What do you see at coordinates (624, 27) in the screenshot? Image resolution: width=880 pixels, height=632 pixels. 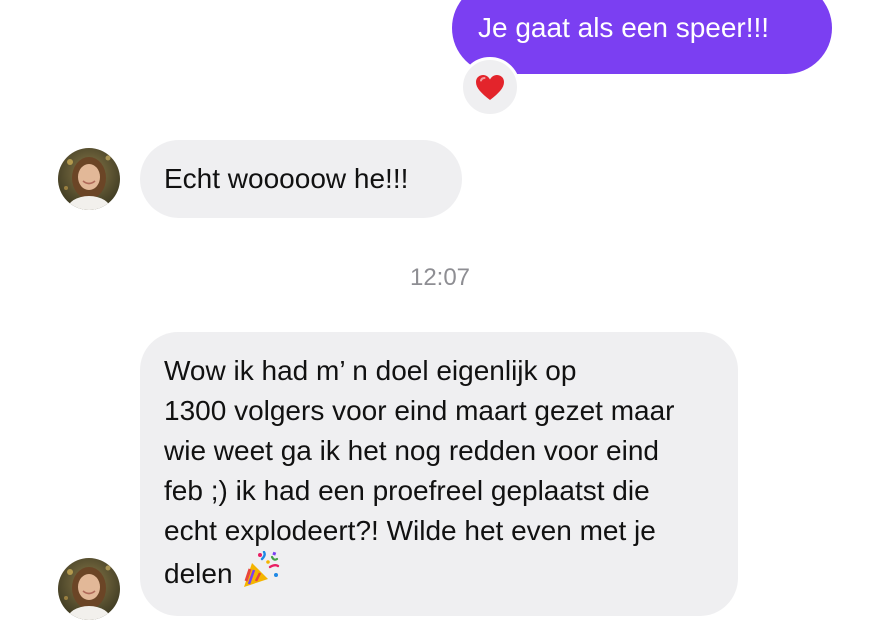 I see `outgoing-message-text: Je gaat als een speer!!!` at bounding box center [624, 27].